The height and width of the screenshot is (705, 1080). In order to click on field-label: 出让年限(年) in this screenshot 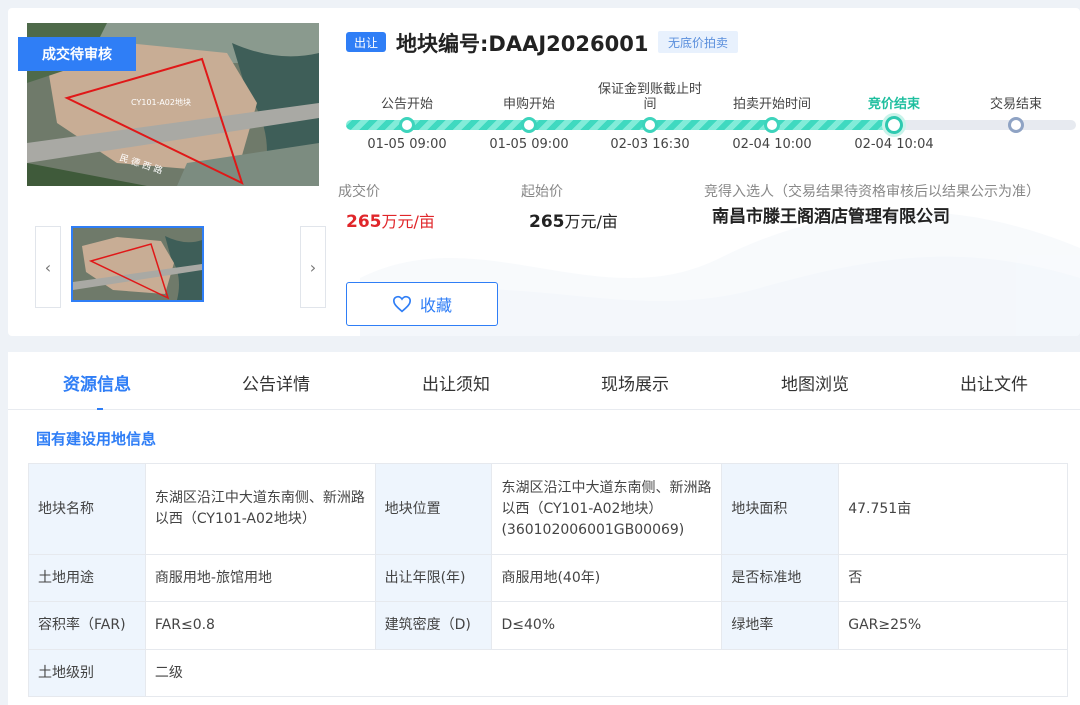, I will do `click(433, 578)`.